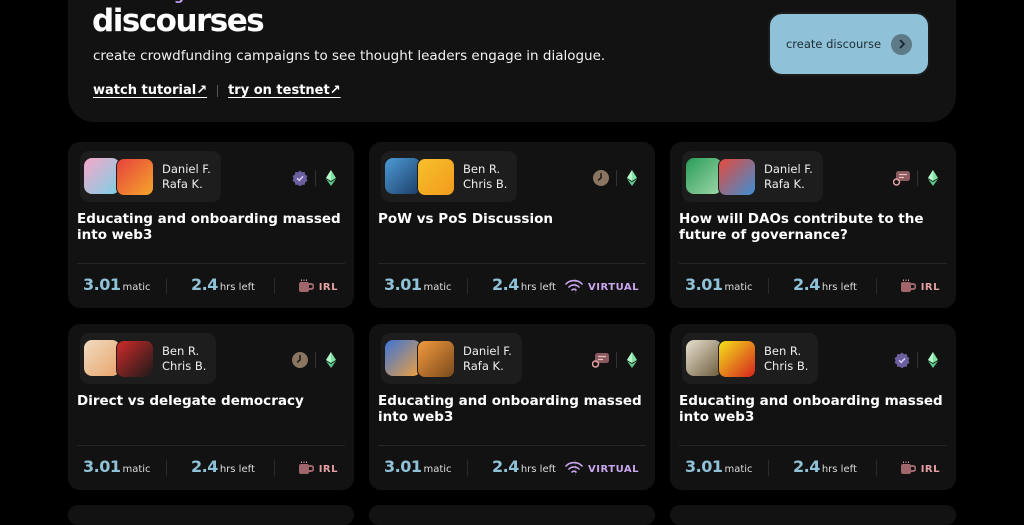 This screenshot has width=1024, height=525. Describe the element at coordinates (902, 44) in the screenshot. I see `chevron-right-icon` at that location.